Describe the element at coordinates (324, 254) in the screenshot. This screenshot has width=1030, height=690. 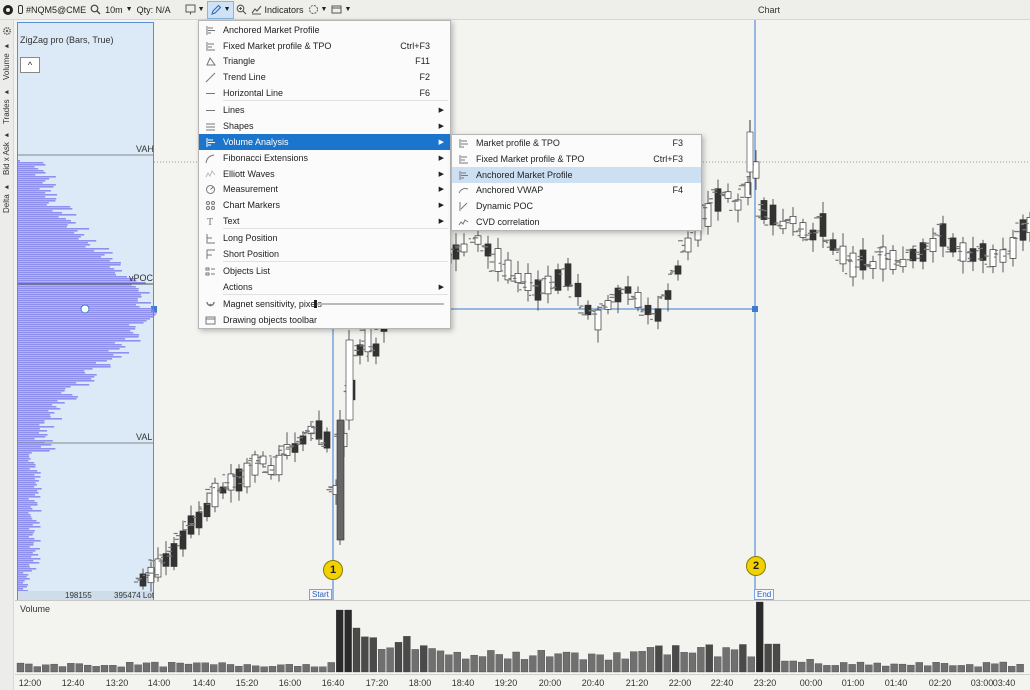
I see `menu-item-short-position: Short Position` at that location.